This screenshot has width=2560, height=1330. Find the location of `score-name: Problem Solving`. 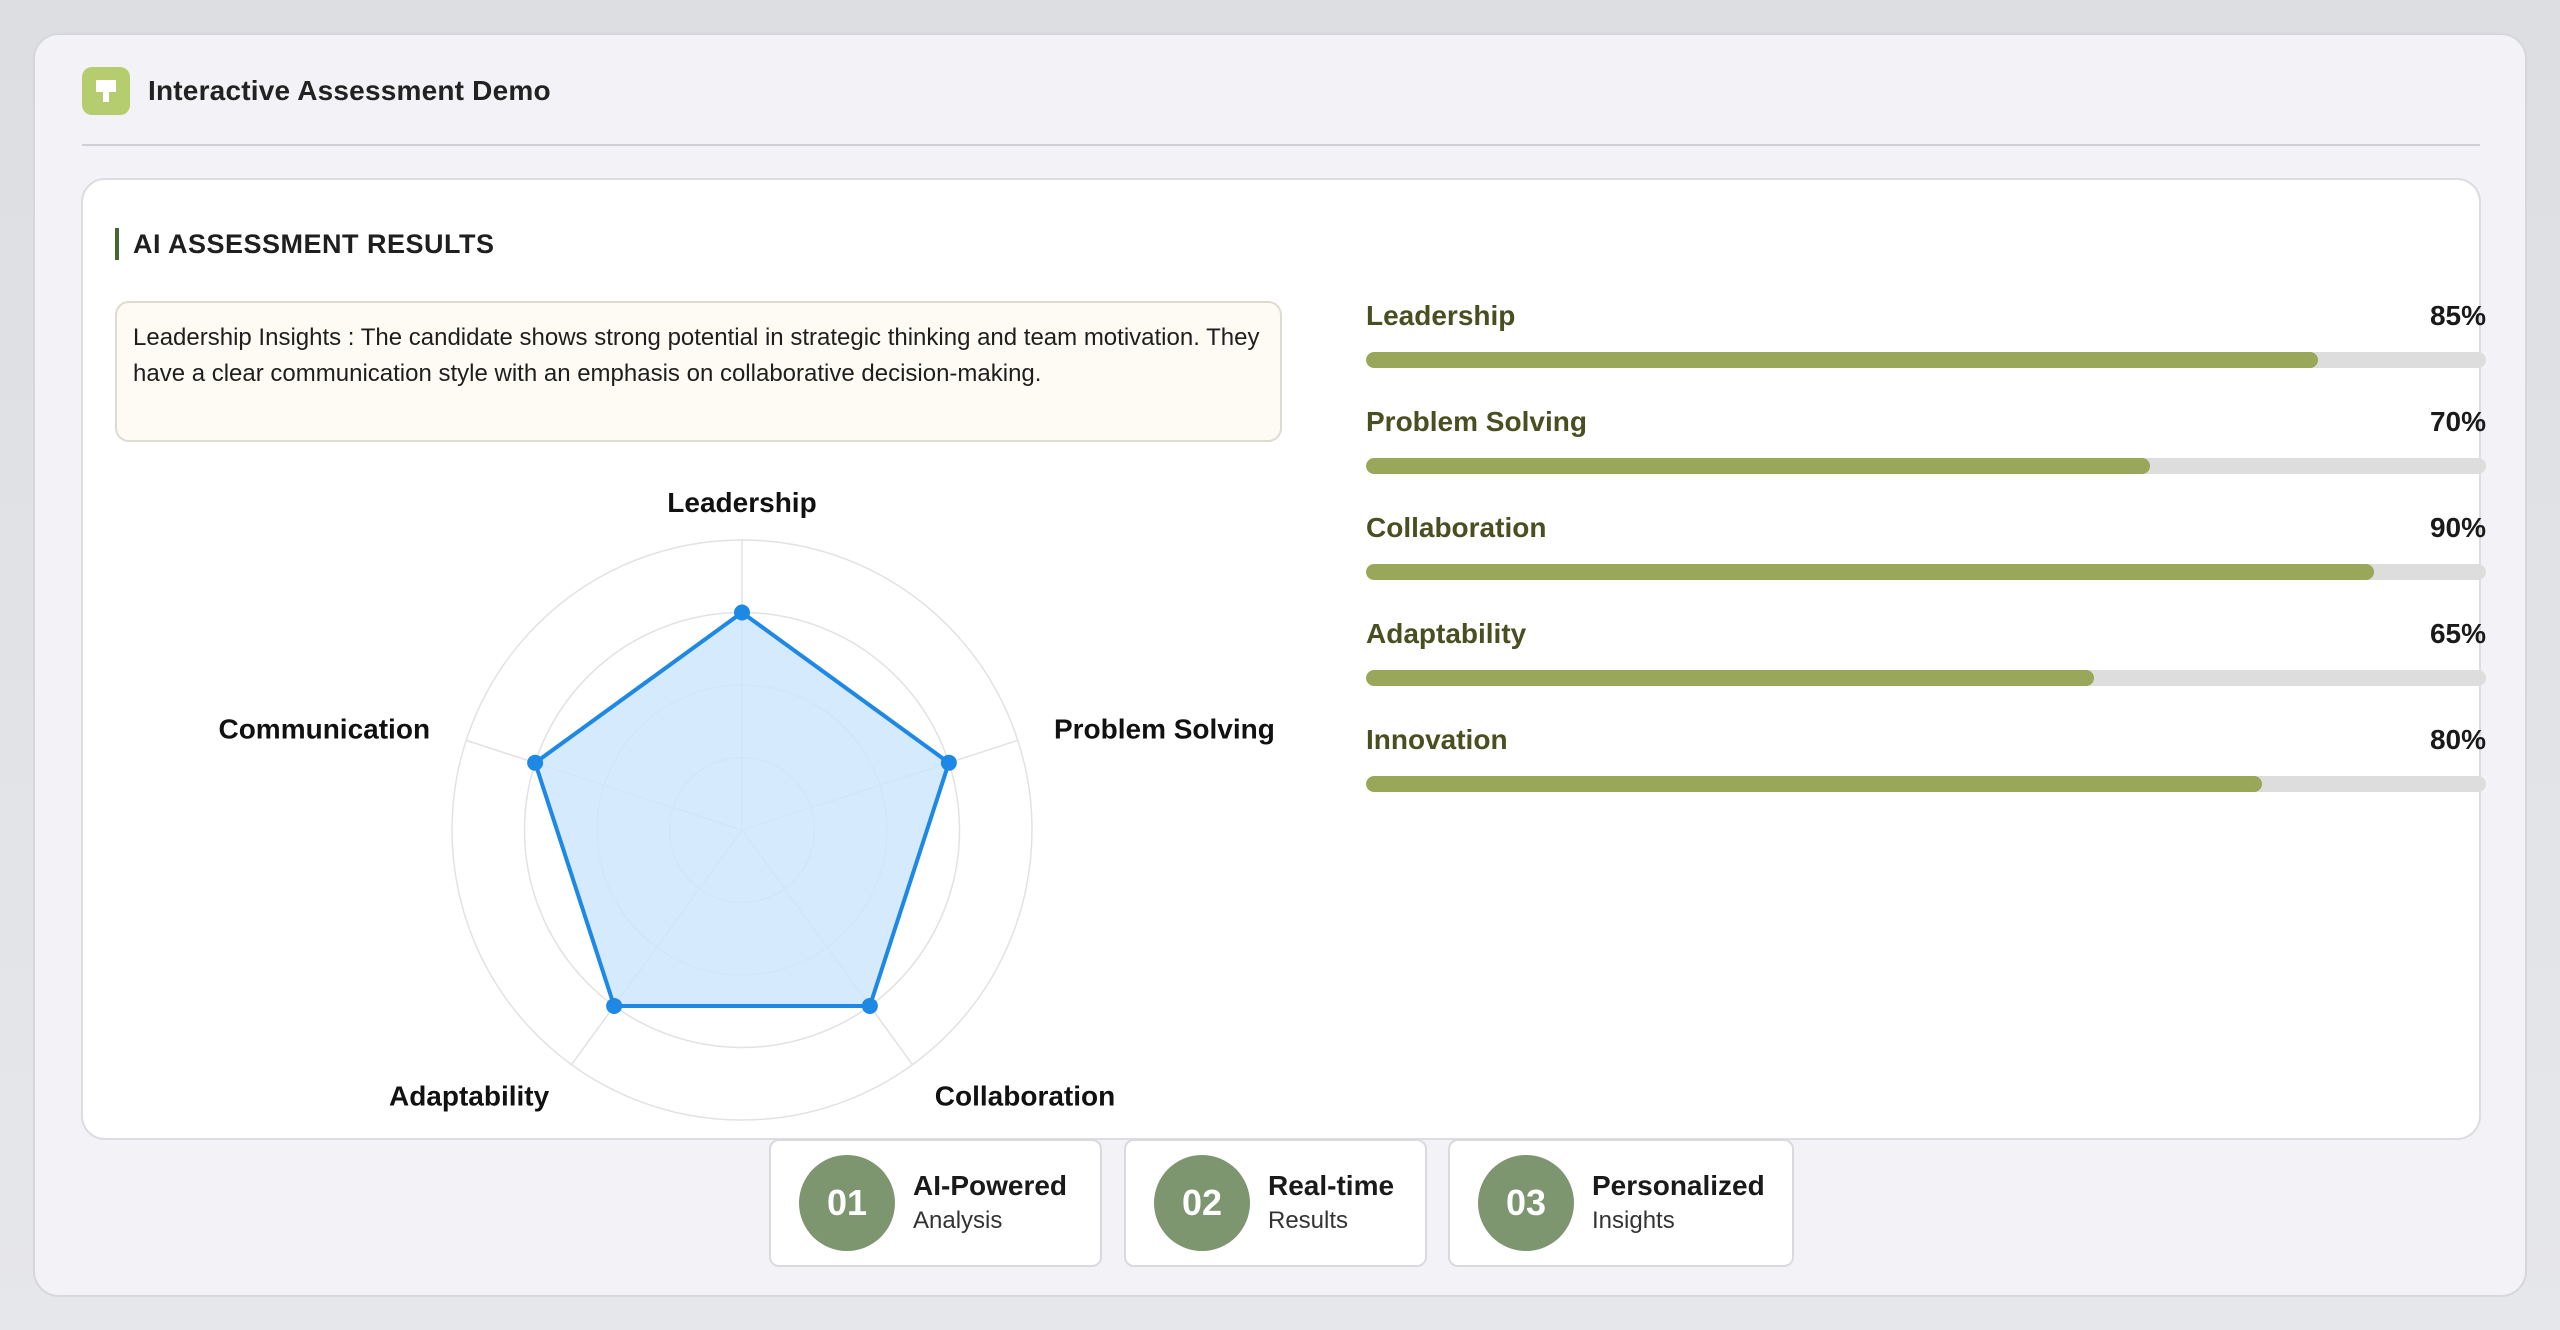

score-name: Problem Solving is located at coordinates (1476, 421).